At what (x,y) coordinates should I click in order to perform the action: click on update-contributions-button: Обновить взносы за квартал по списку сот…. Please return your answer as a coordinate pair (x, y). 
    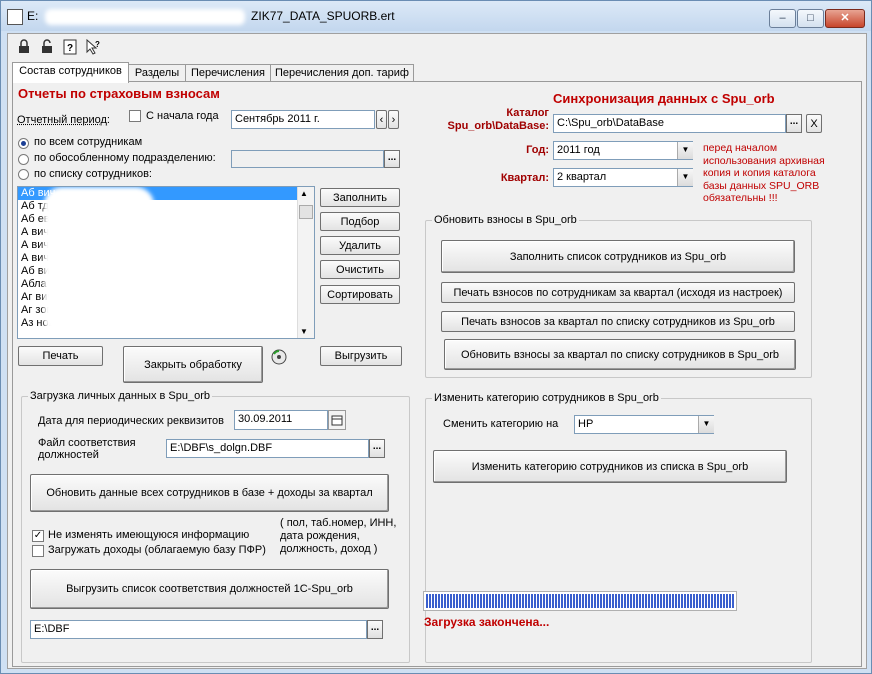
    Looking at the image, I should click on (620, 354).